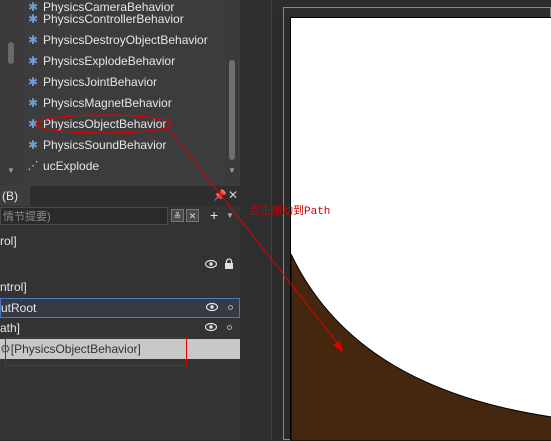 The width and height of the screenshot is (551, 441). What do you see at coordinates (229, 264) in the screenshot?
I see `lock-icon` at bounding box center [229, 264].